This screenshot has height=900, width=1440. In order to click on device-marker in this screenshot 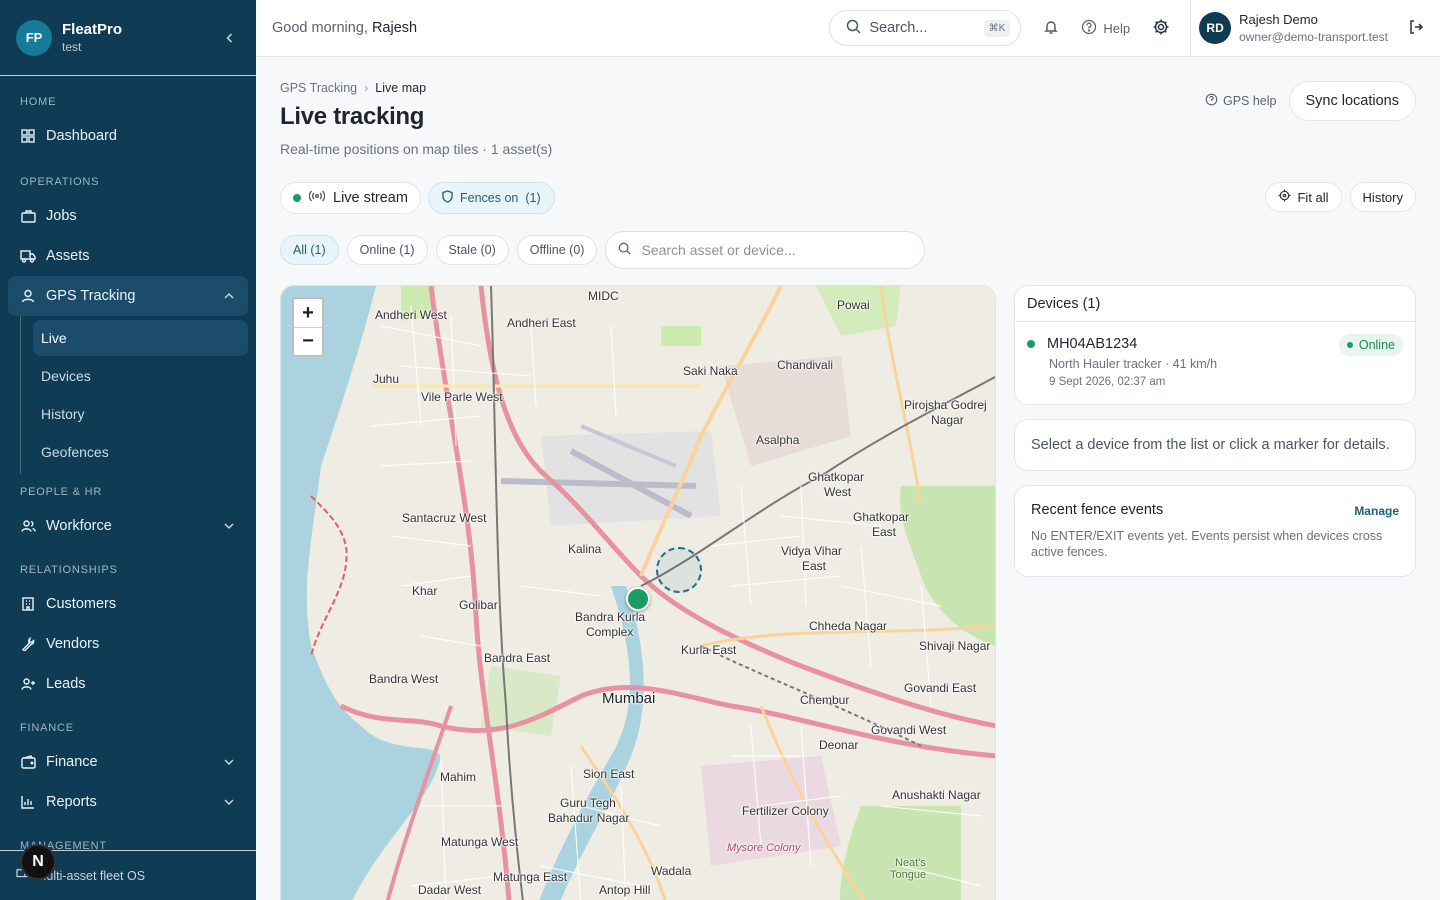, I will do `click(638, 599)`.